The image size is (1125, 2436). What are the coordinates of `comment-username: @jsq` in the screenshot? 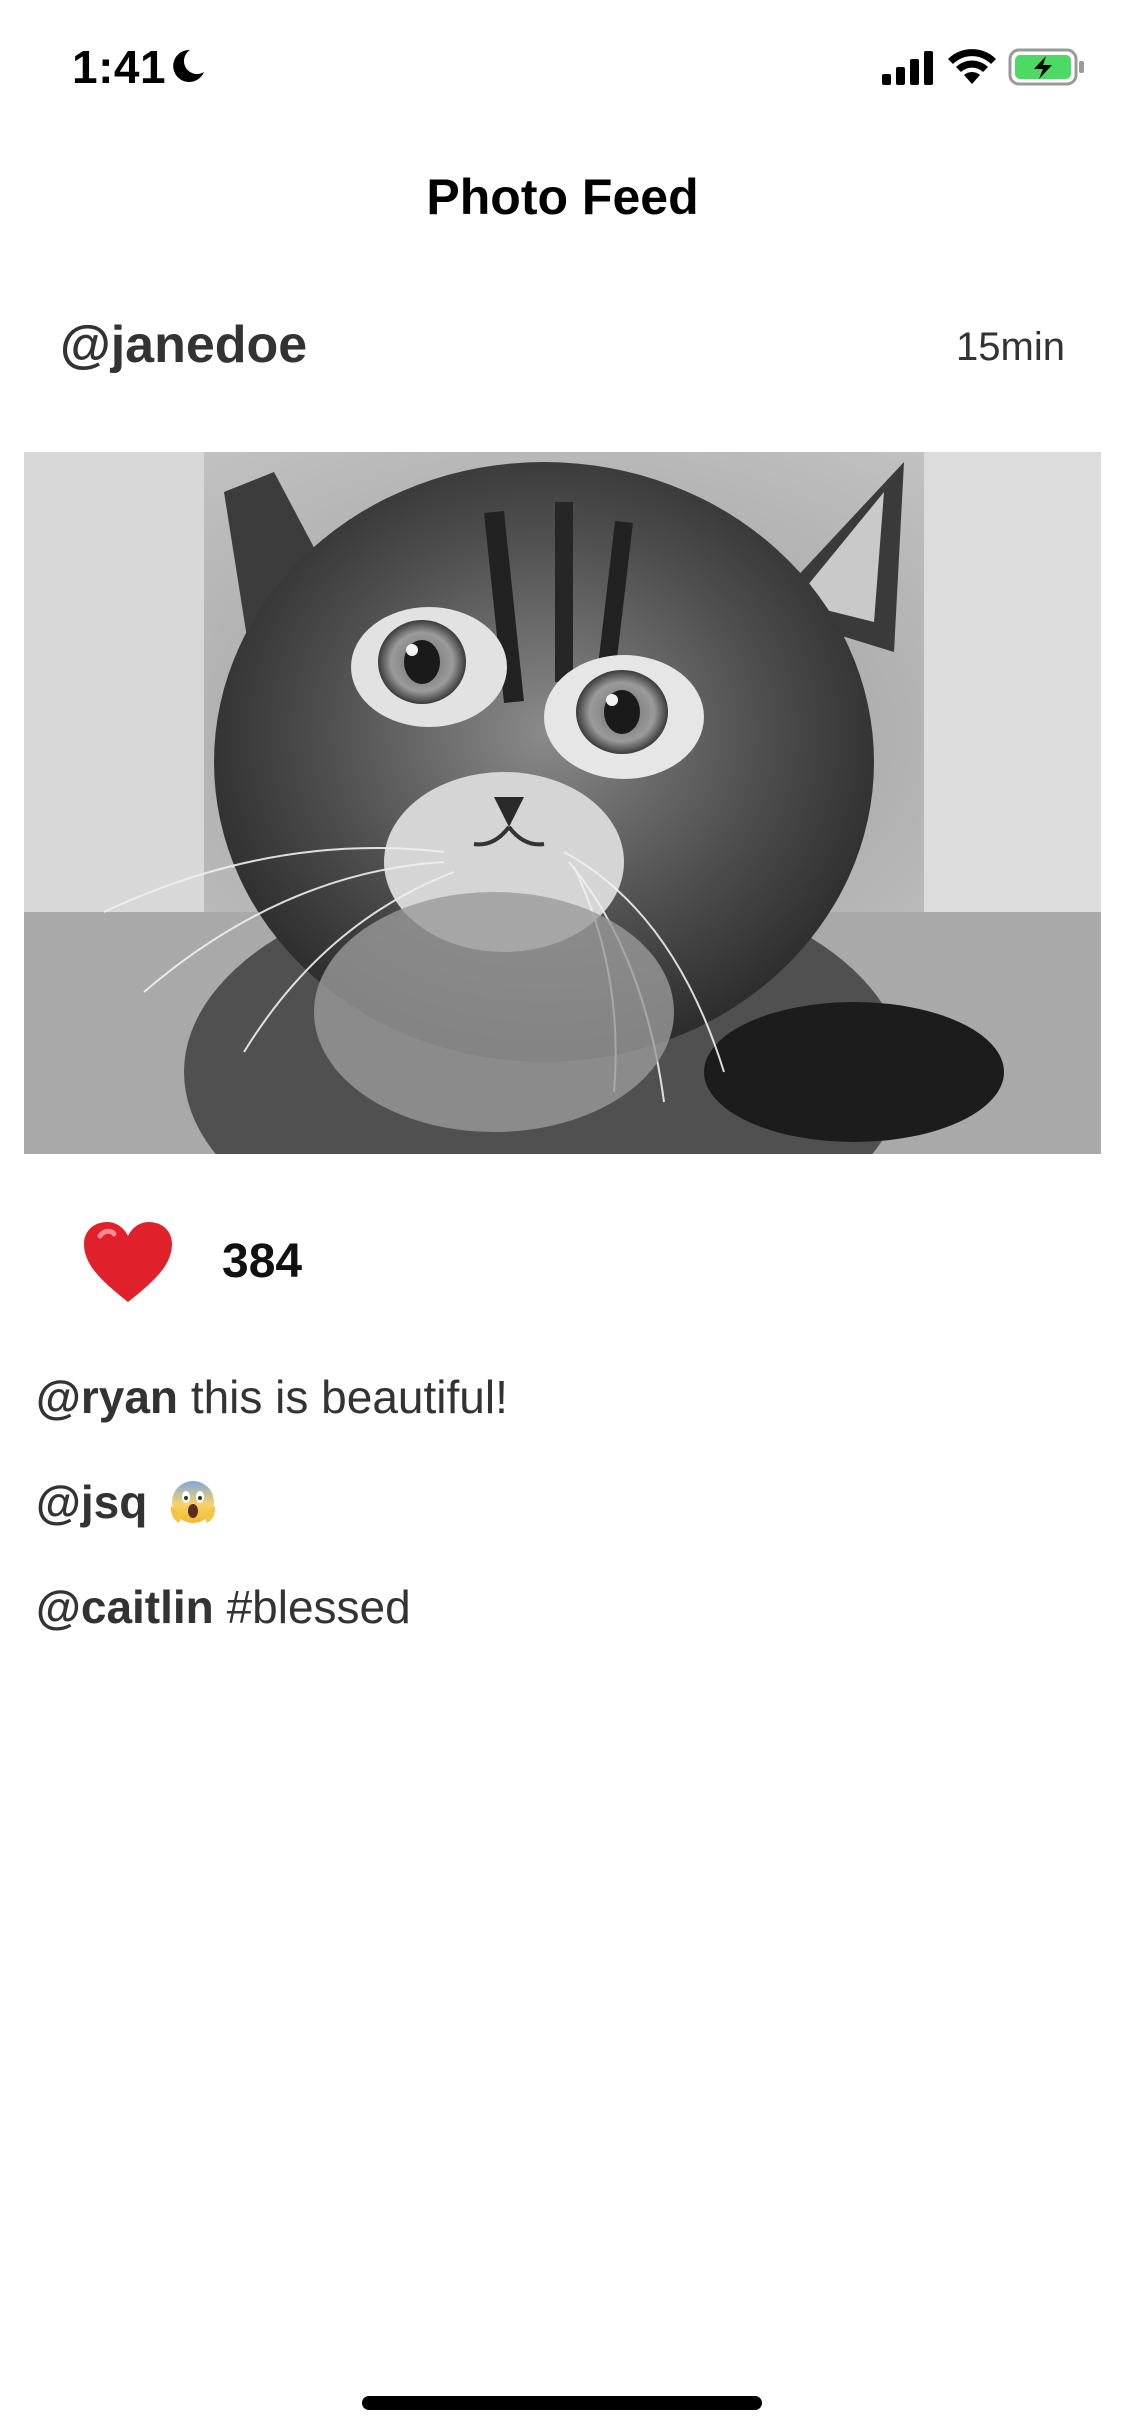 It's located at (91, 1502).